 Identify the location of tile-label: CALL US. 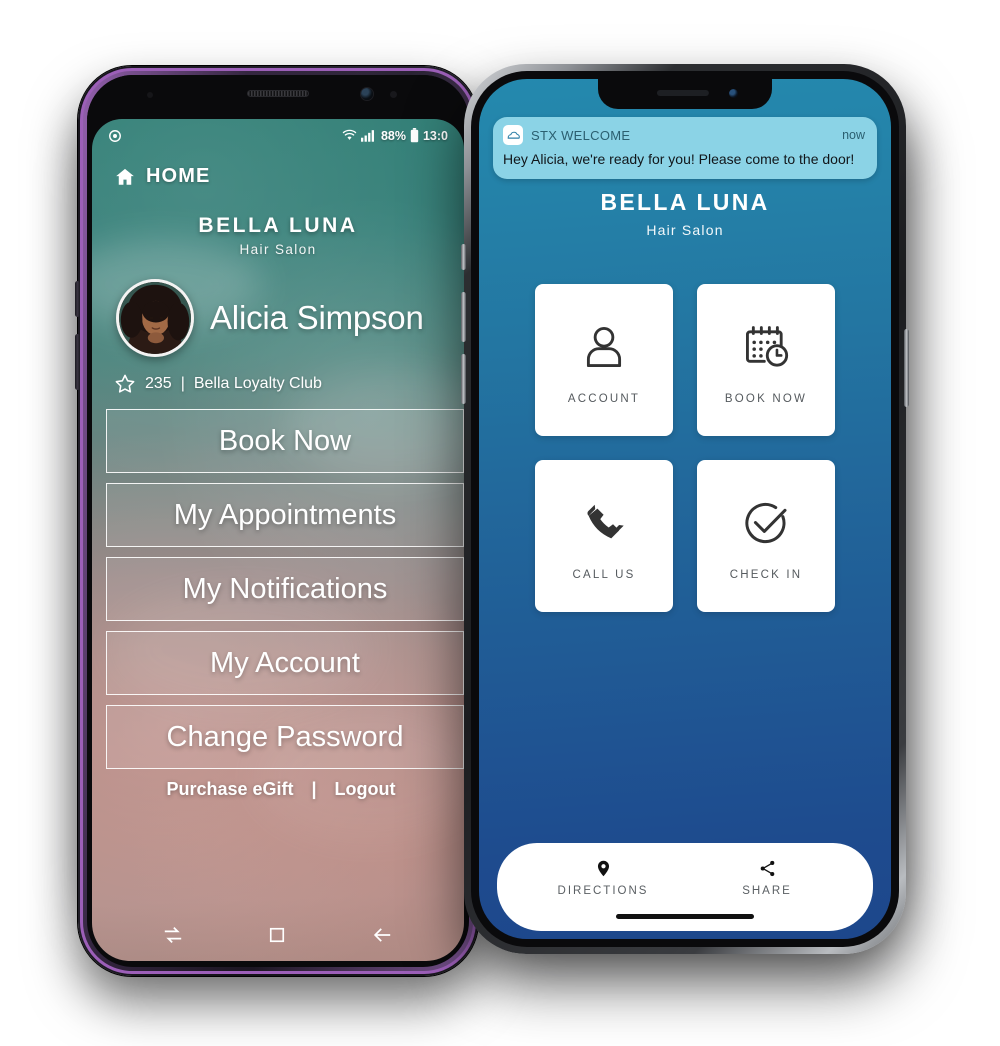
(604, 575).